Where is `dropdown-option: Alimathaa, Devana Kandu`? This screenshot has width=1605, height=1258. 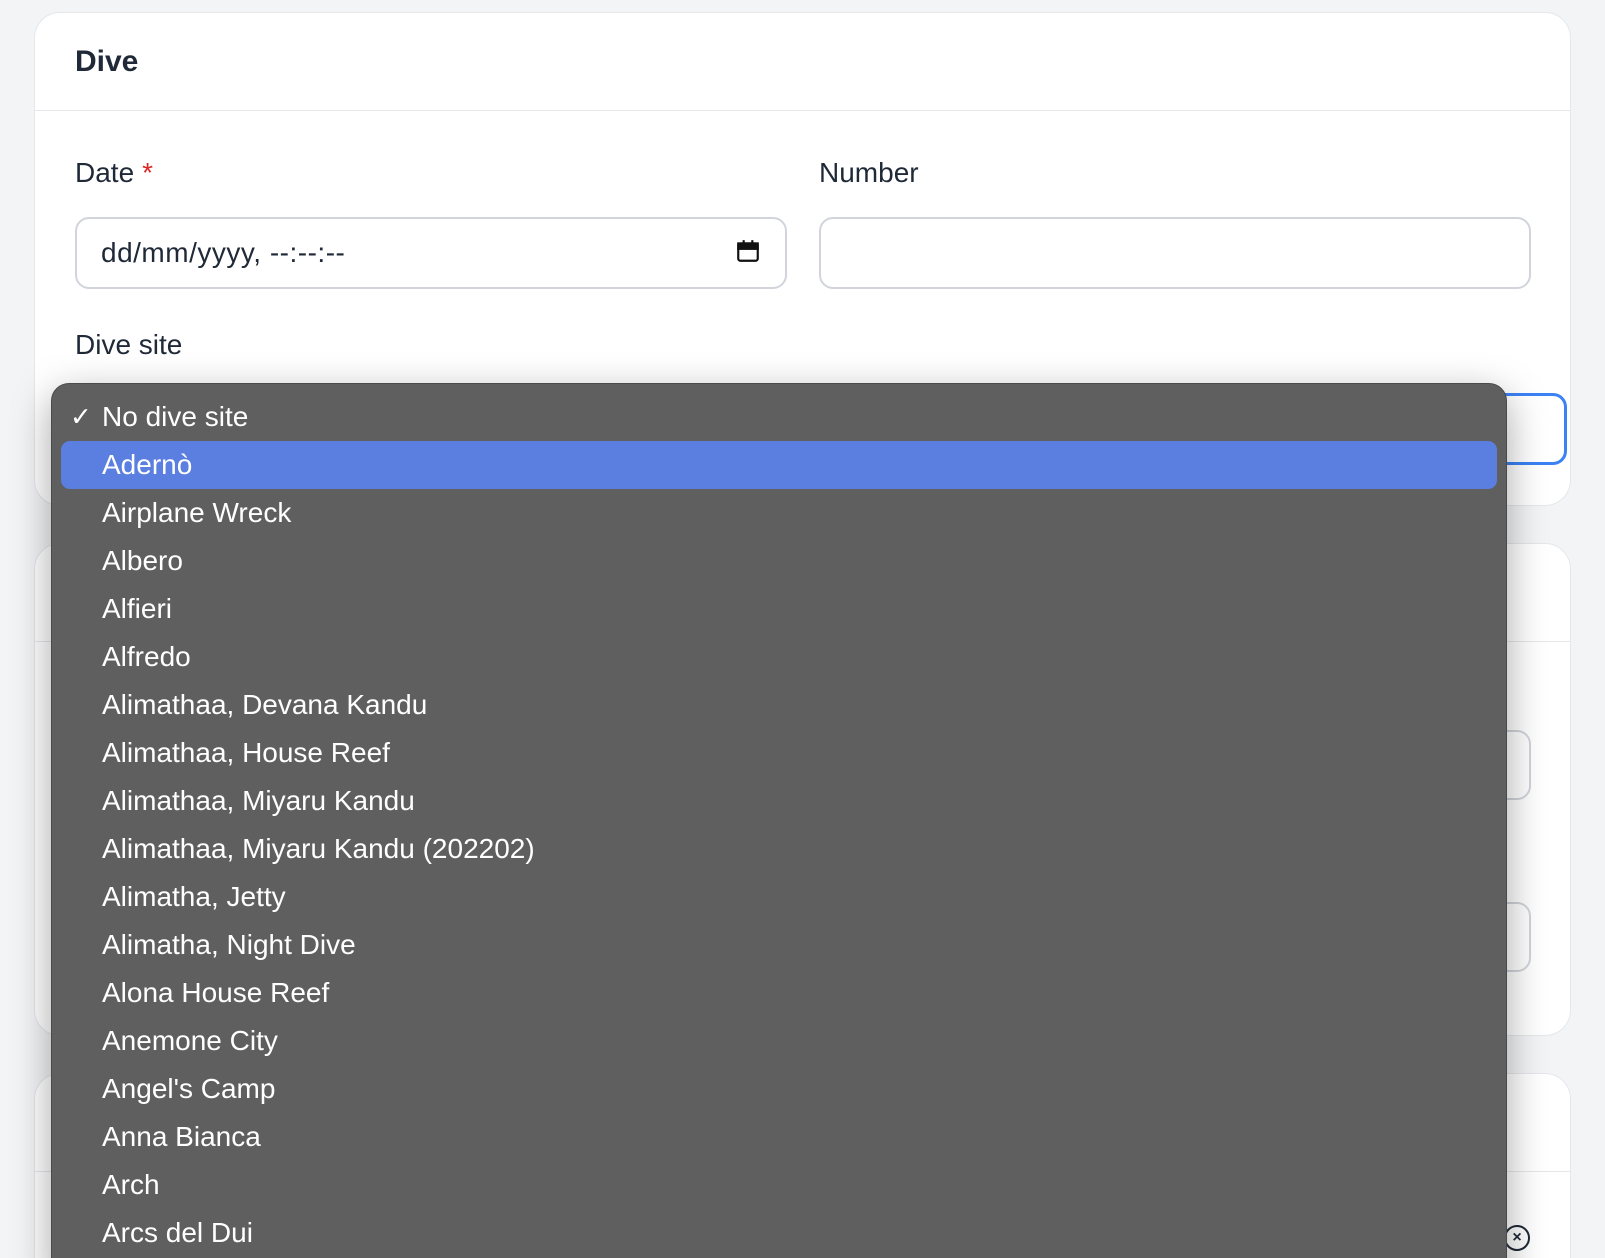 dropdown-option: Alimathaa, Devana Kandu is located at coordinates (779, 705).